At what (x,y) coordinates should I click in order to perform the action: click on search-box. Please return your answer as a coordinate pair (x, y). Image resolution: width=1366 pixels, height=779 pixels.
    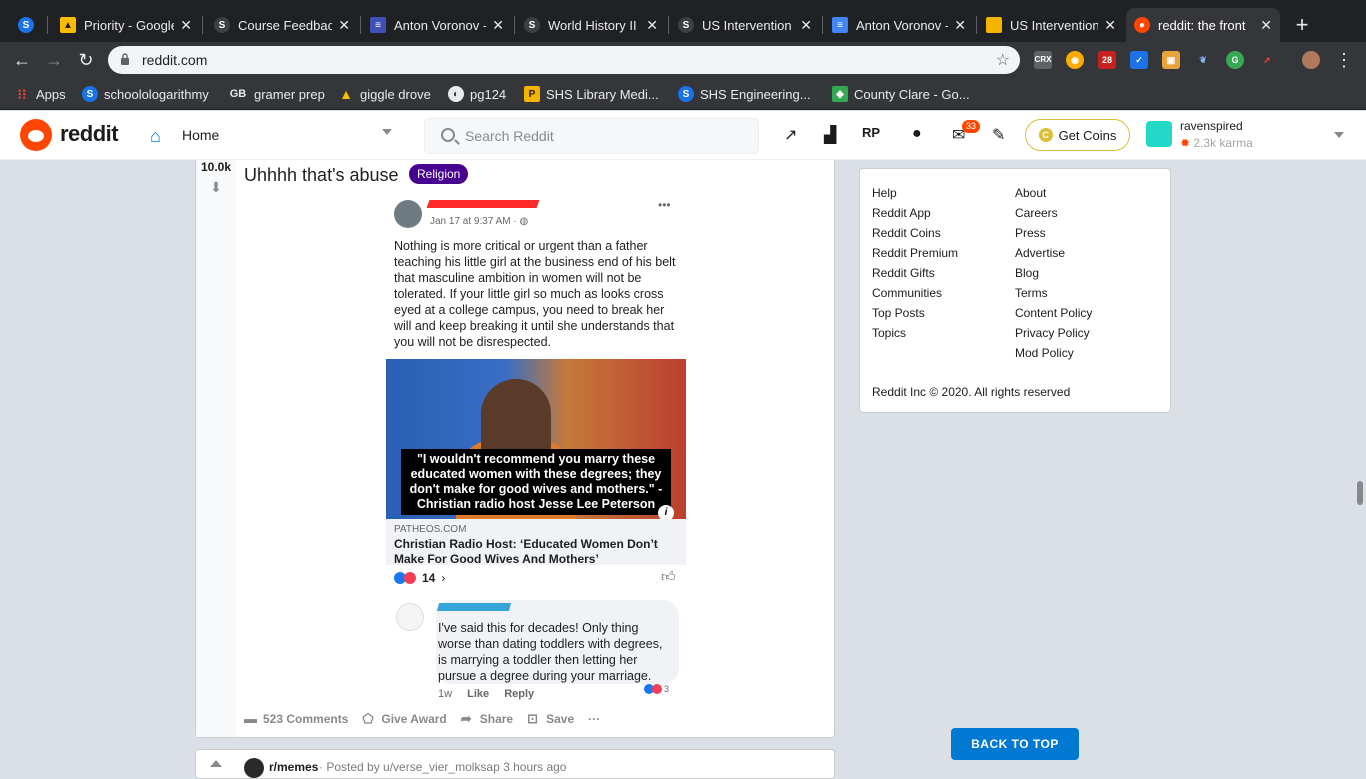
    Looking at the image, I should click on (591, 136).